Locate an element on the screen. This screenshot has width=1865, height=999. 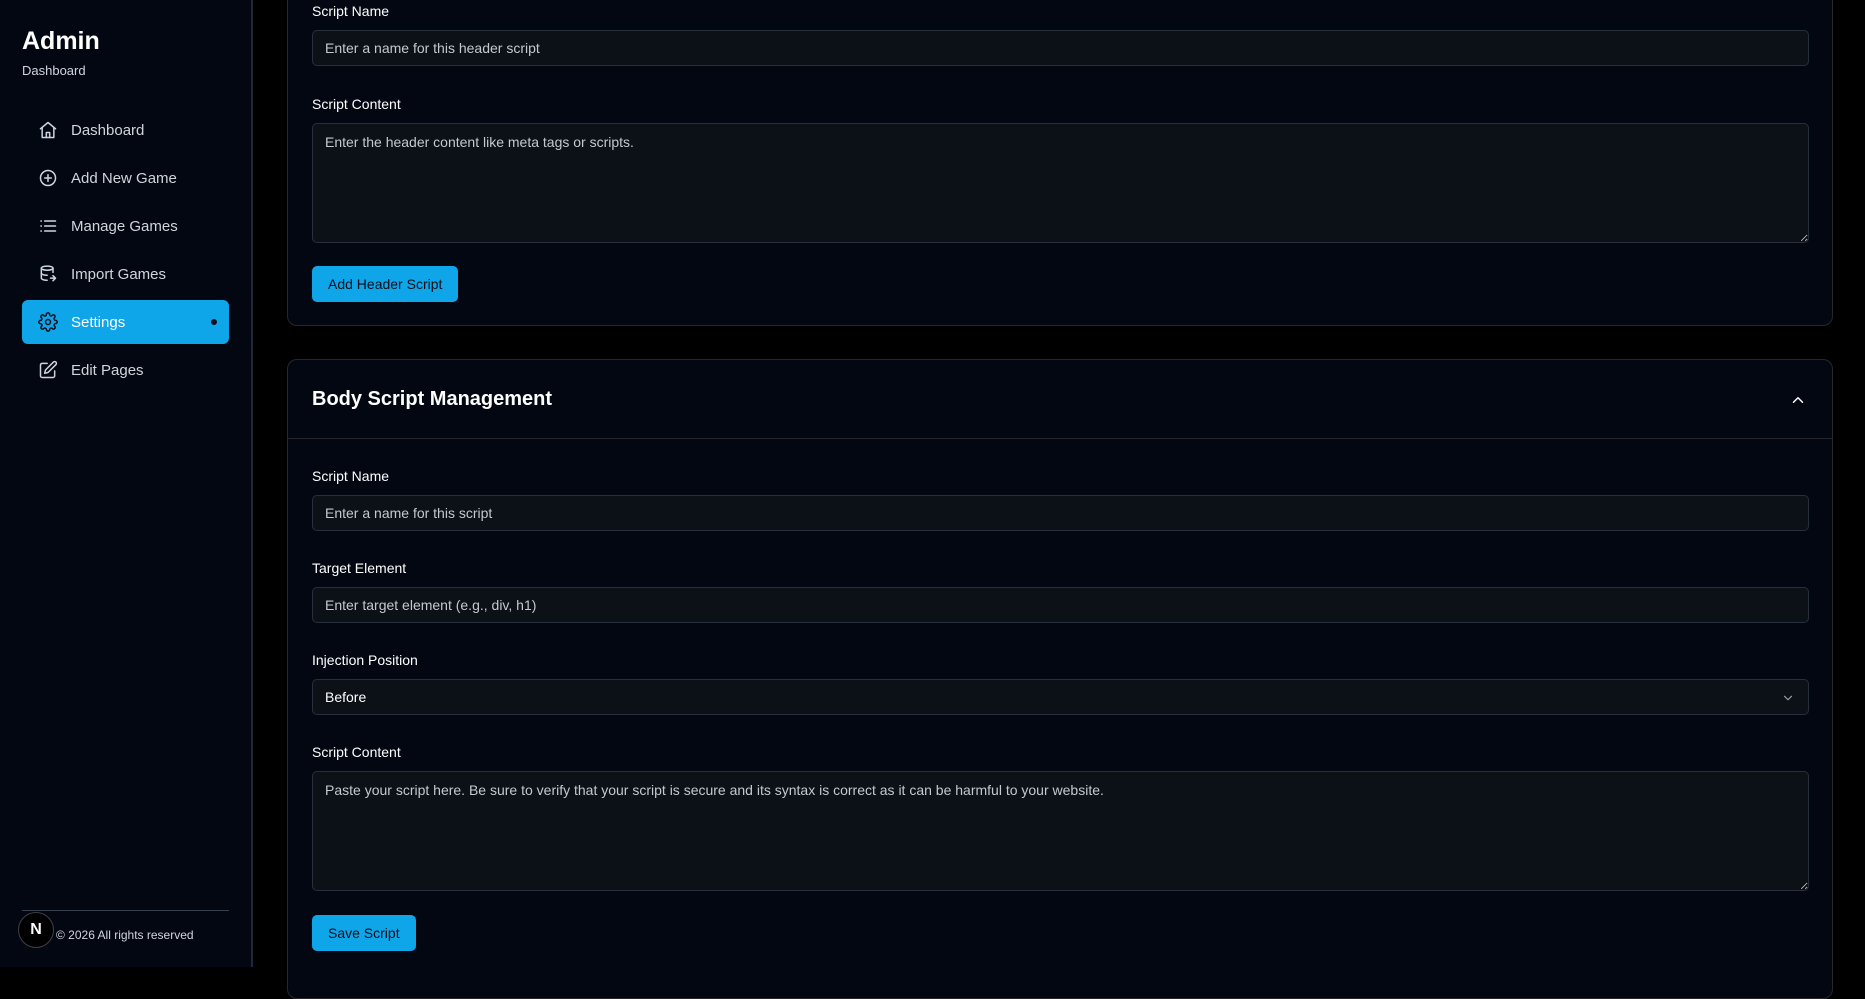
active-indicator is located at coordinates (214, 322).